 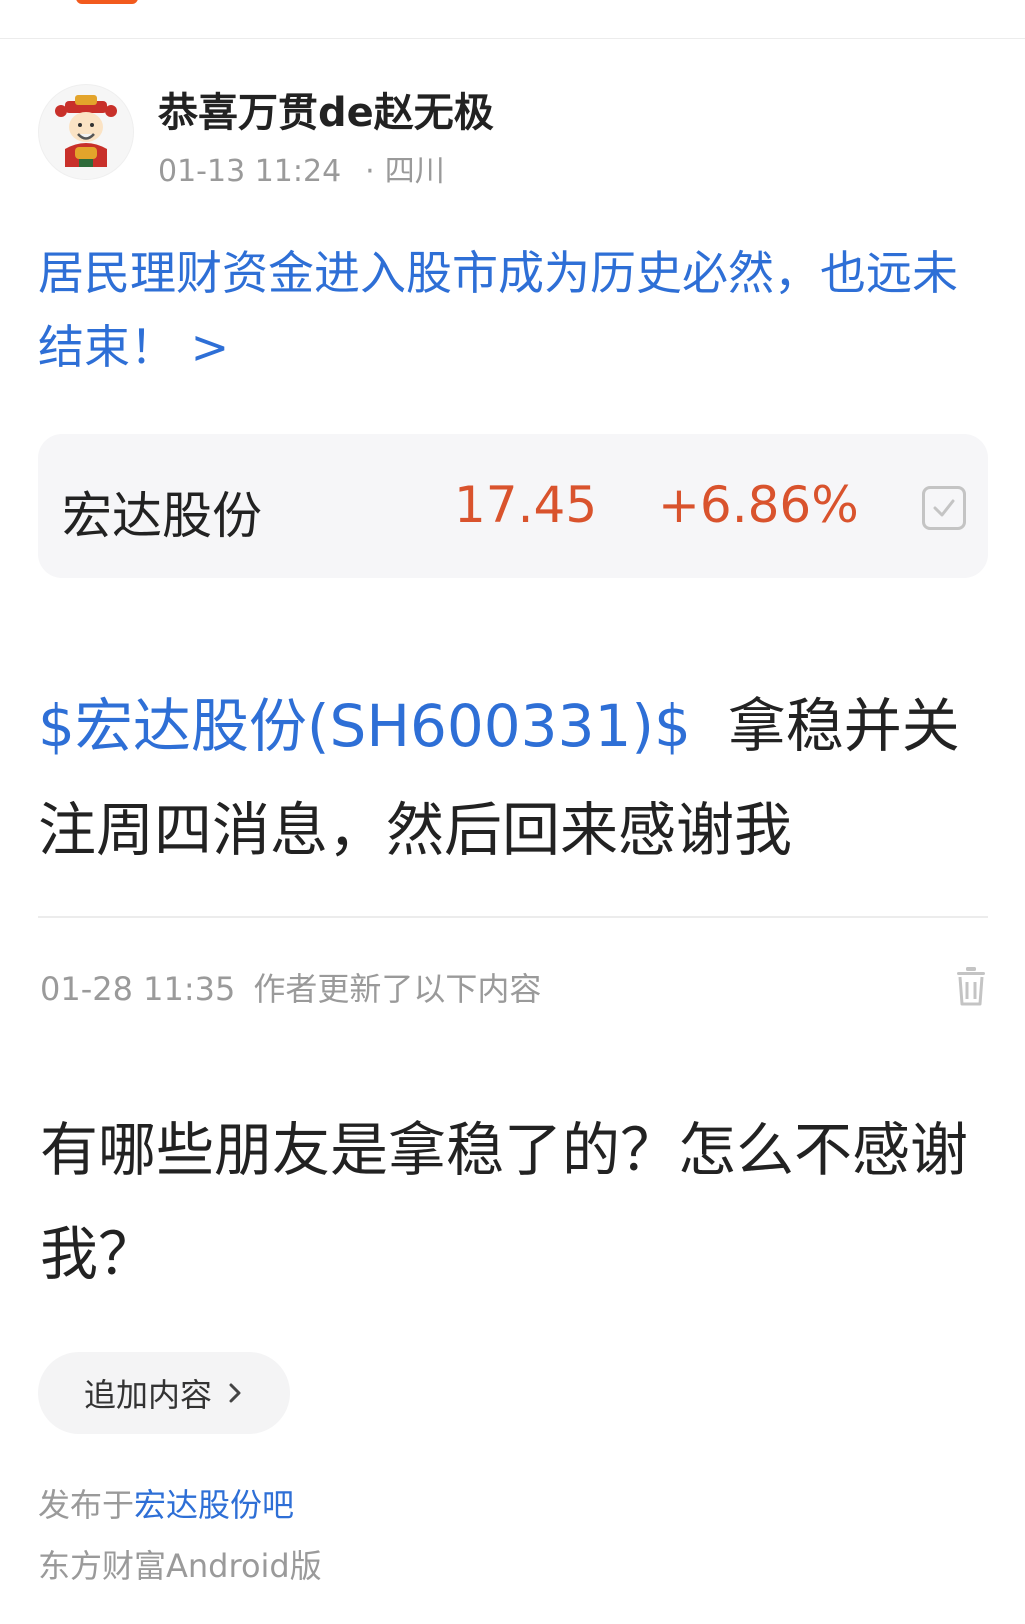 I want to click on stock-quote-card: 宏达股份 17.45 +6.86%, so click(x=513, y=506).